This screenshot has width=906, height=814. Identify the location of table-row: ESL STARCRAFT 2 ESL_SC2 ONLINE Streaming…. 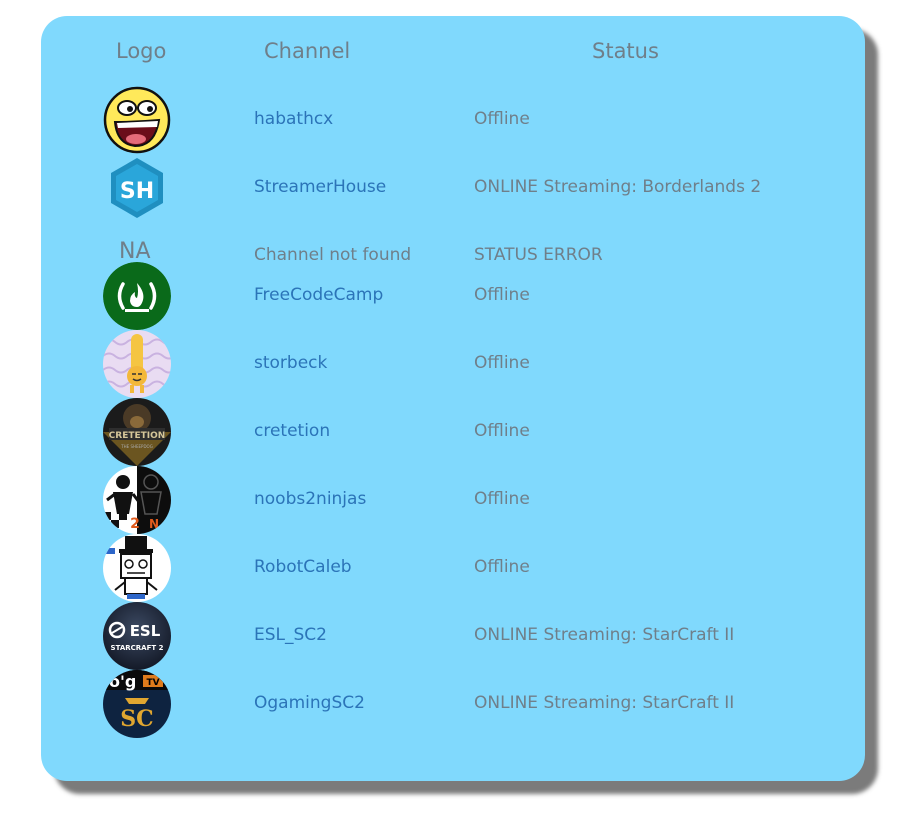
(453, 636).